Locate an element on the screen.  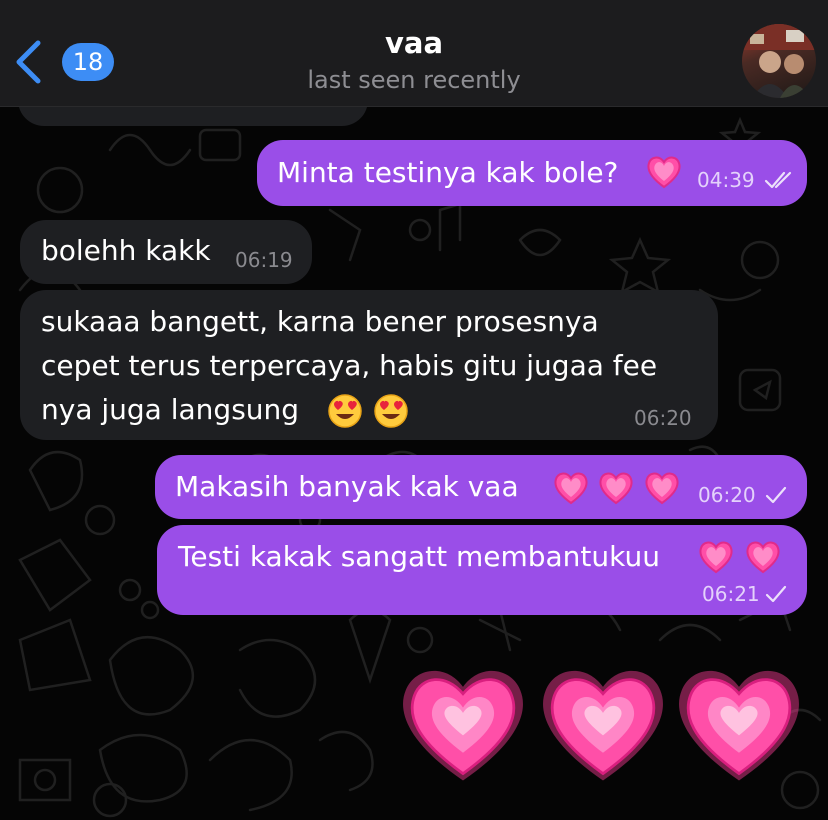
avatar-photo is located at coordinates (779, 61).